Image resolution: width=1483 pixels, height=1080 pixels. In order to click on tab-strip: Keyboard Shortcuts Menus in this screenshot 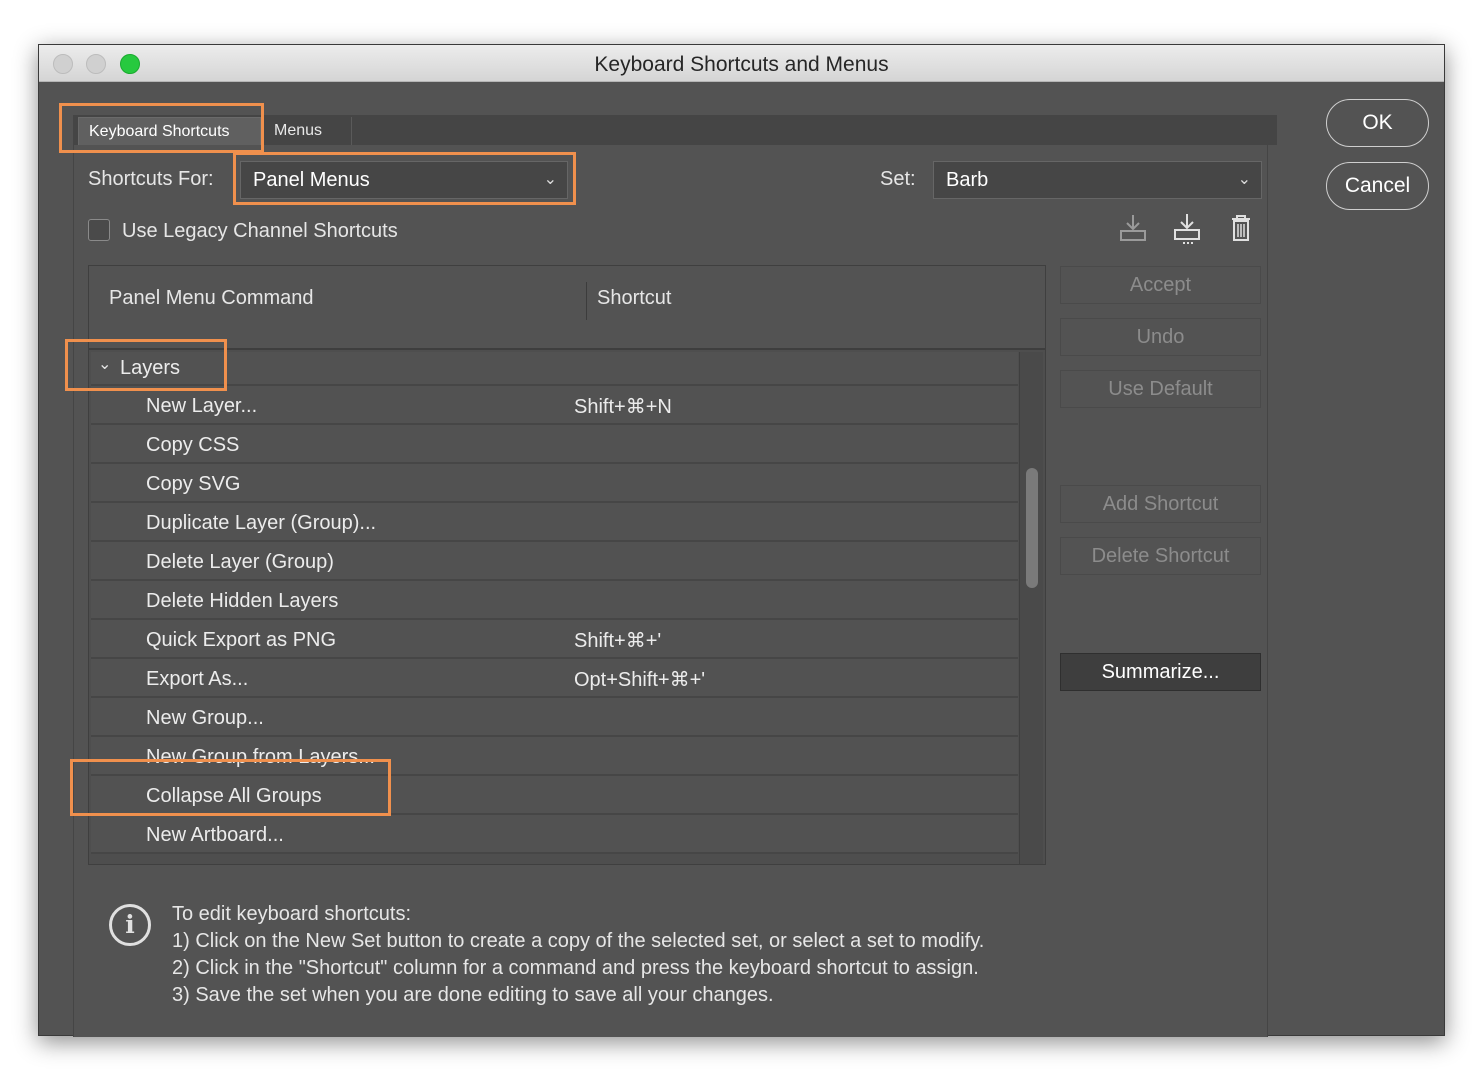, I will do `click(675, 130)`.